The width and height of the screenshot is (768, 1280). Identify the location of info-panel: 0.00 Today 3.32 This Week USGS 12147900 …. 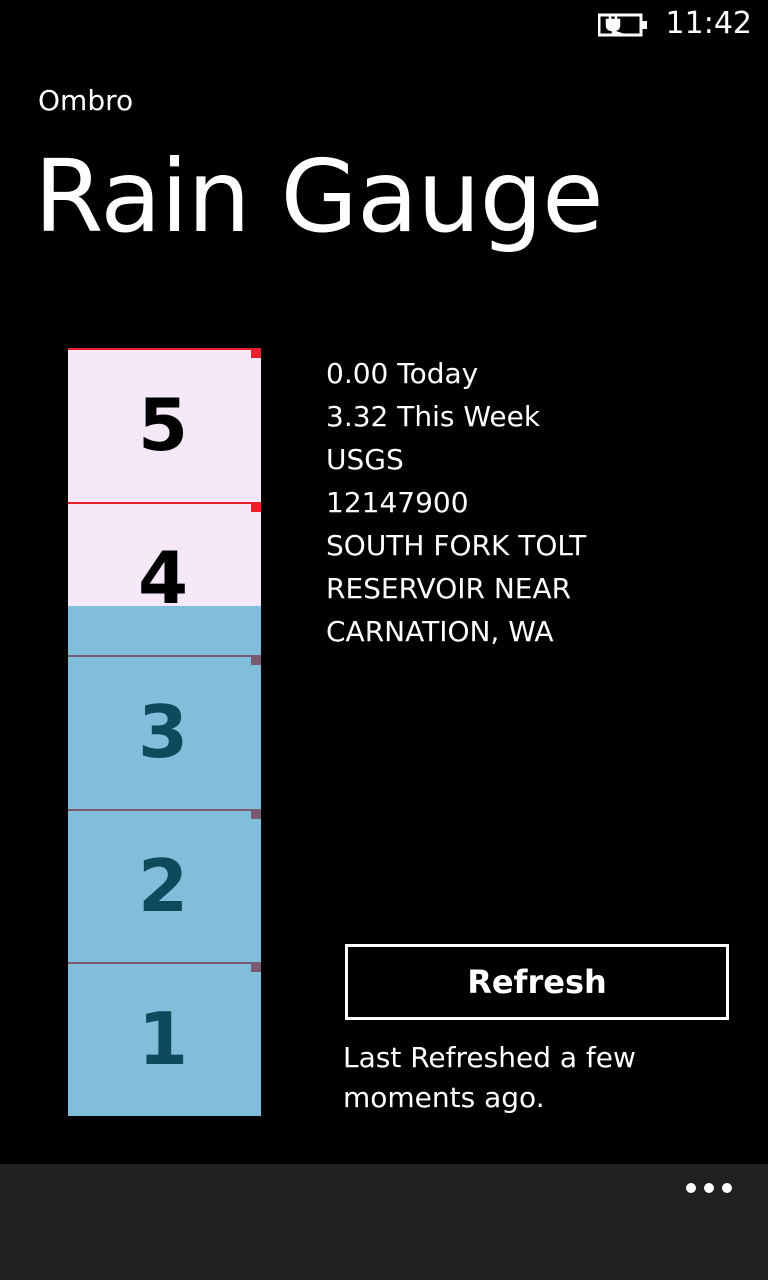
(536, 502).